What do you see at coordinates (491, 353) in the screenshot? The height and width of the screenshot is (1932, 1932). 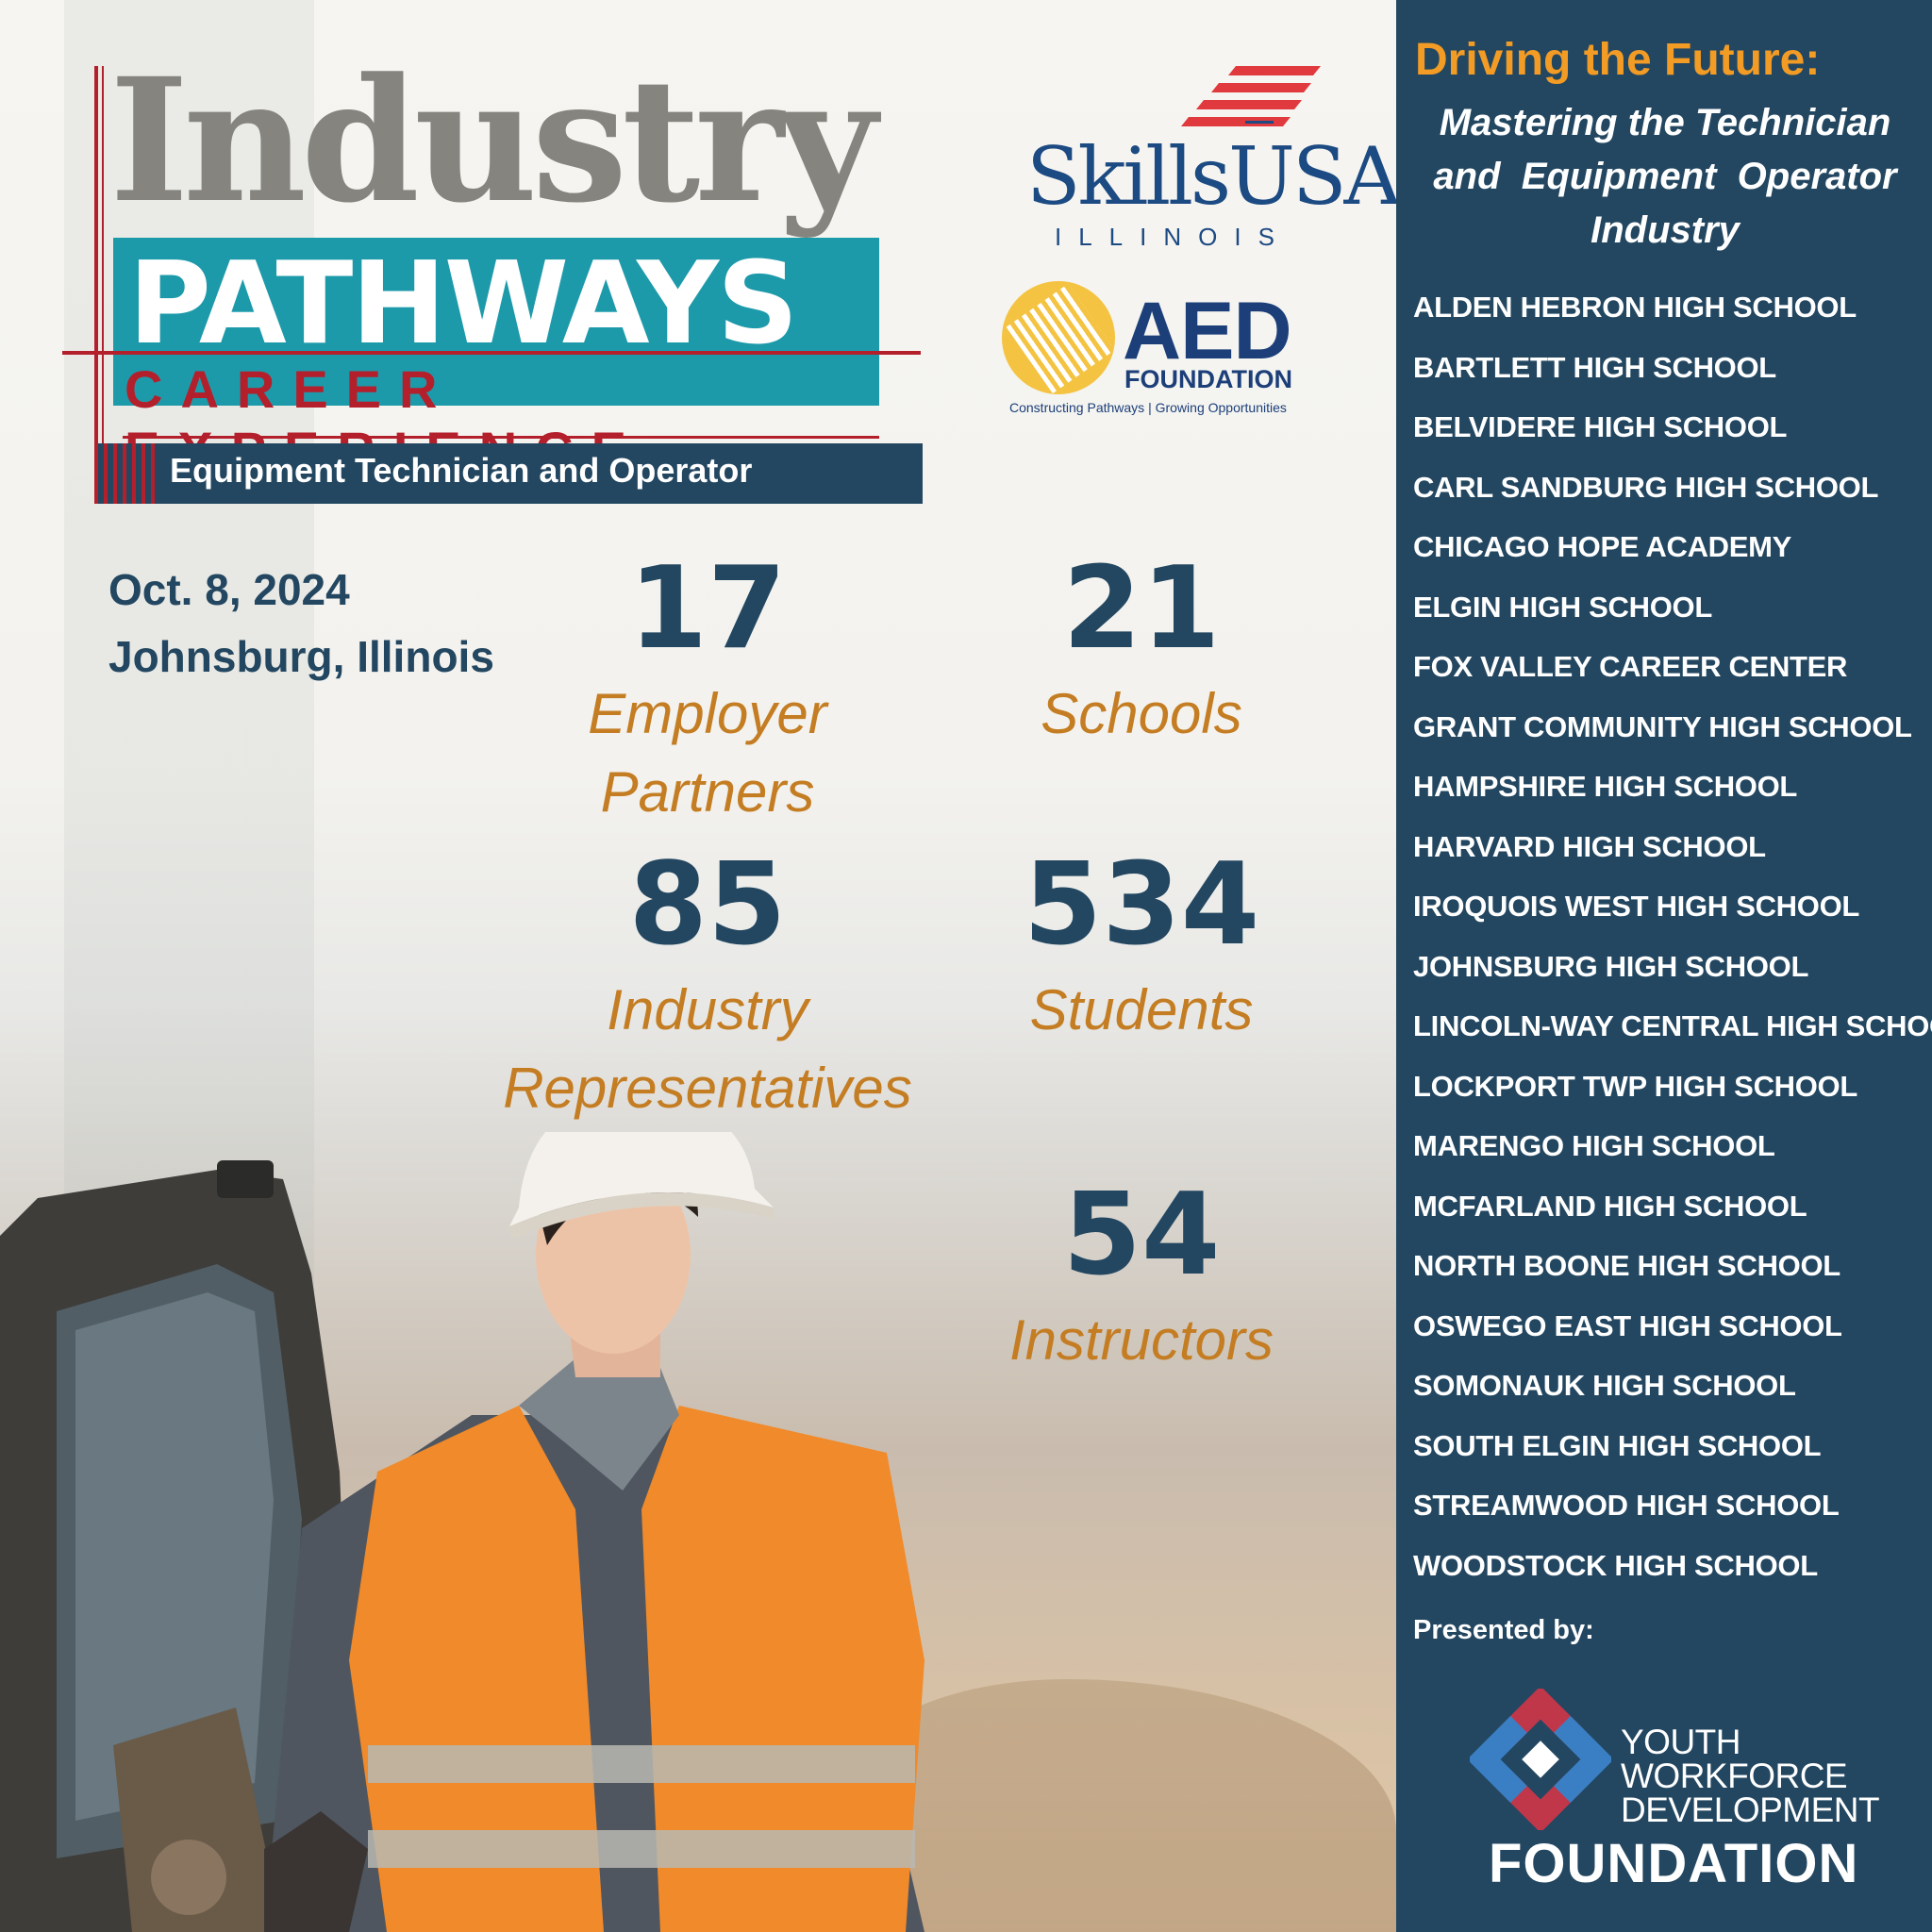 I see `logo-red-horizontal-line` at bounding box center [491, 353].